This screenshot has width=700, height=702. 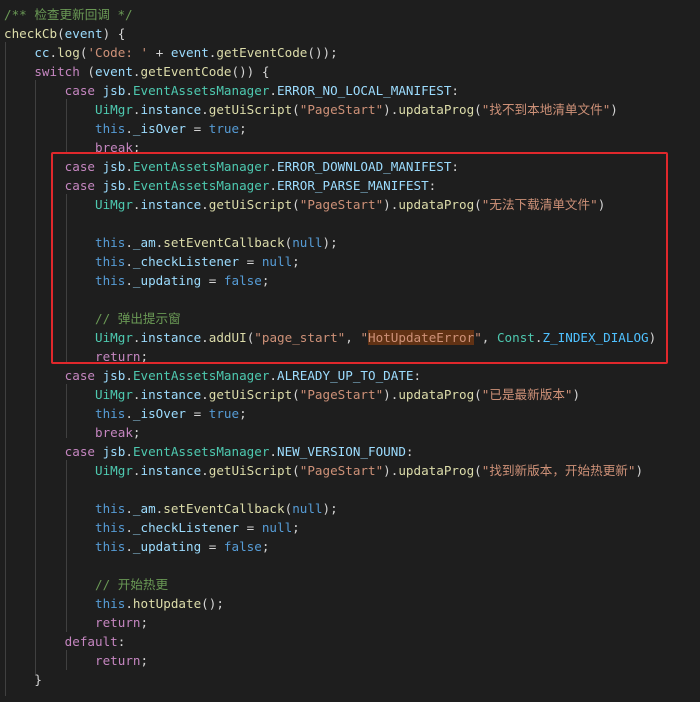 I want to click on code-line: // 开始热更, so click(x=86, y=584).